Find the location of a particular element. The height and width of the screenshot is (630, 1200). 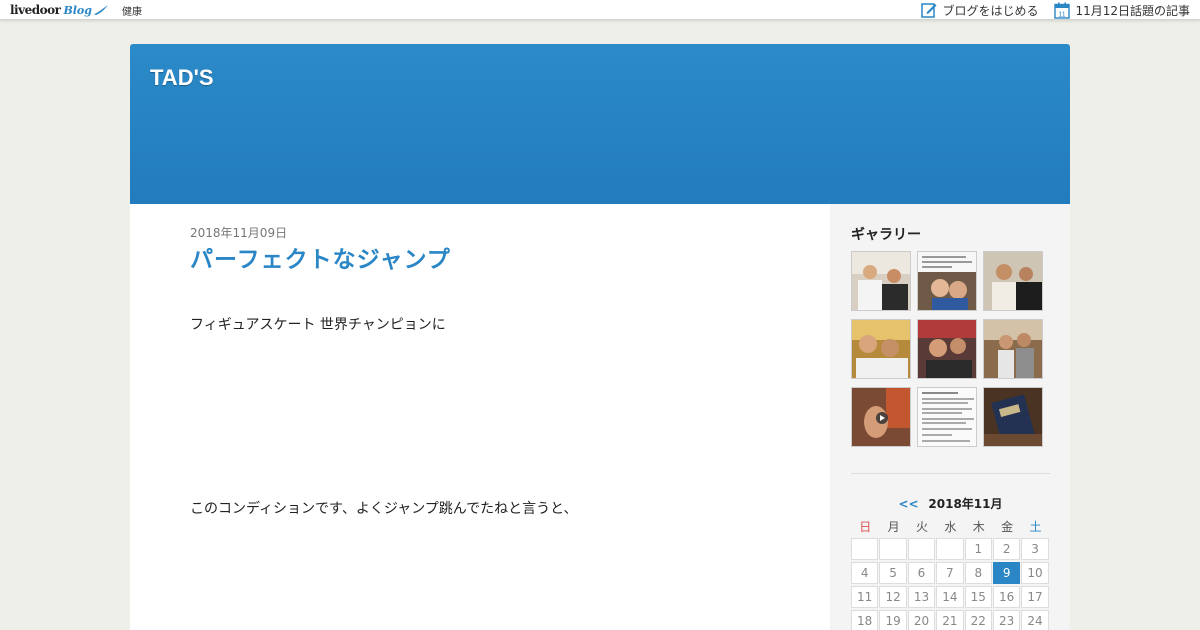

calendar-day: 6 is located at coordinates (921, 573).